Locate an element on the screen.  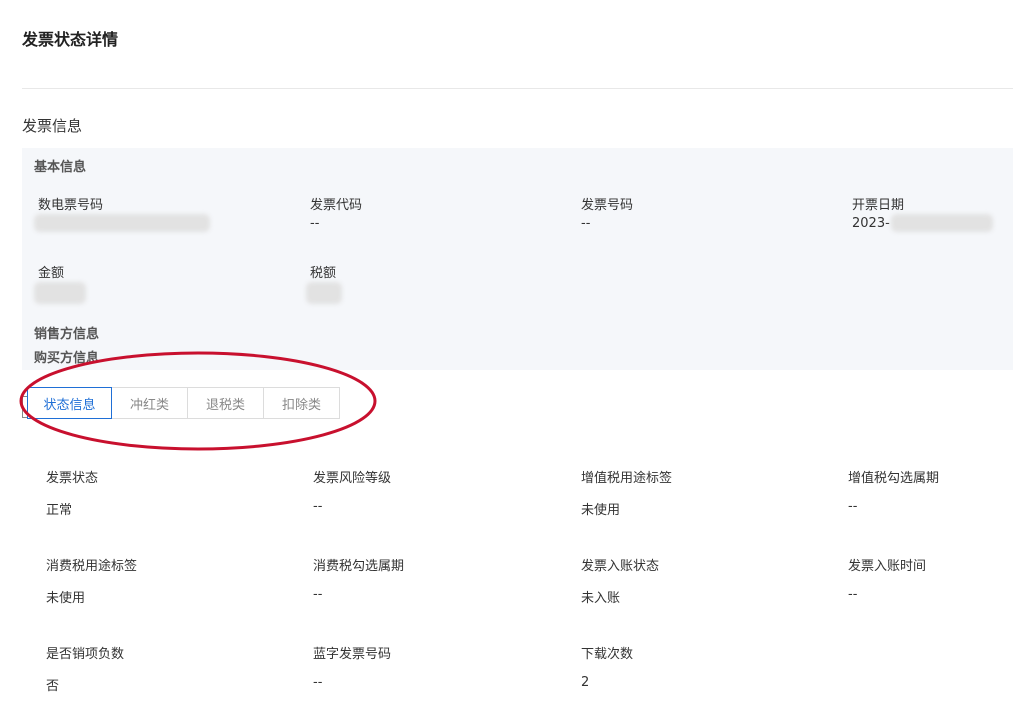
redacted-digital-invoice-number is located at coordinates (122, 223).